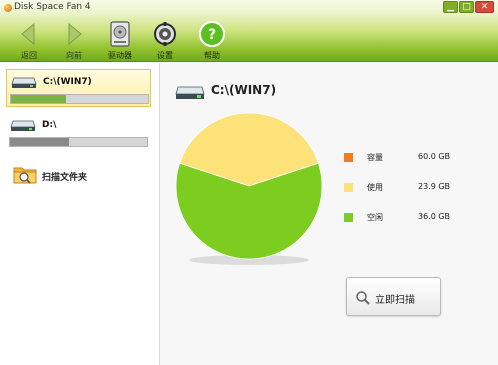 Image resolution: width=498 pixels, height=365 pixels. What do you see at coordinates (165, 55) in the screenshot?
I see `settings-label: 设置` at bounding box center [165, 55].